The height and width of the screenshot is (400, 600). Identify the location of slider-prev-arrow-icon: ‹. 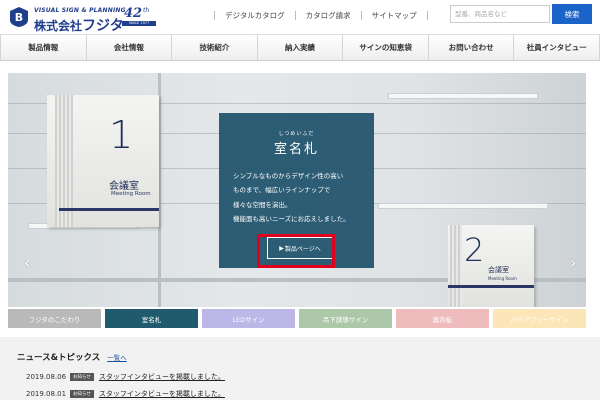
(27, 262).